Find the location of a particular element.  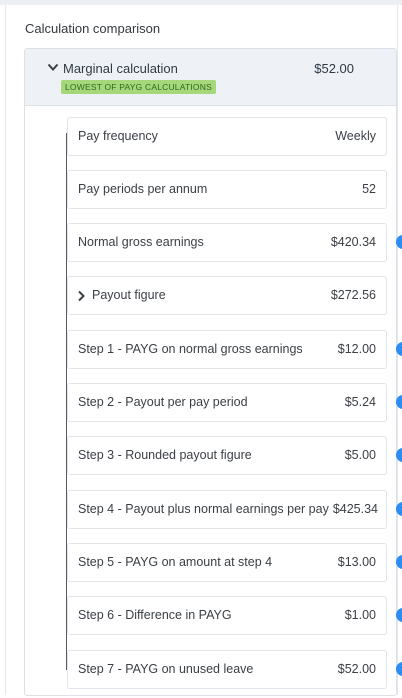

calculation-row: Step 5 - PAYG on amount at step 4 $13.00 is located at coordinates (227, 562).